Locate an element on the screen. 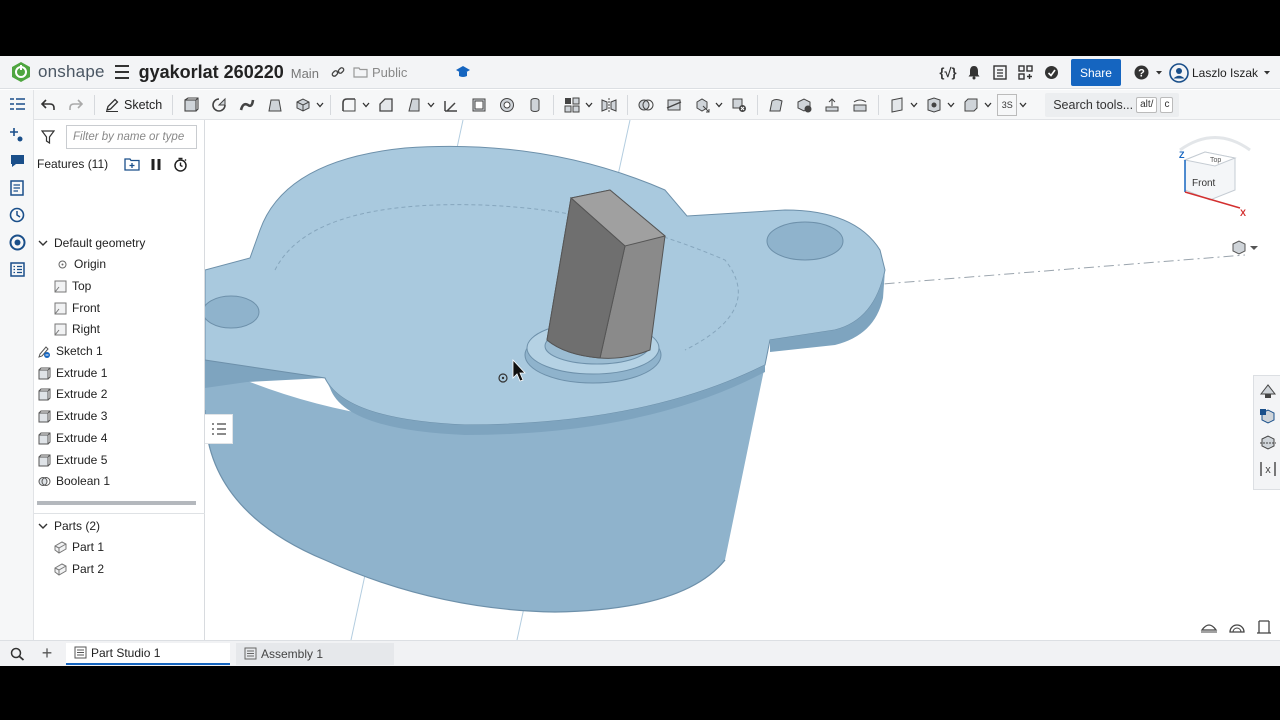 Image resolution: width=1280 pixels, height=720 pixels. feature-list-toggle is located at coordinates (219, 429).